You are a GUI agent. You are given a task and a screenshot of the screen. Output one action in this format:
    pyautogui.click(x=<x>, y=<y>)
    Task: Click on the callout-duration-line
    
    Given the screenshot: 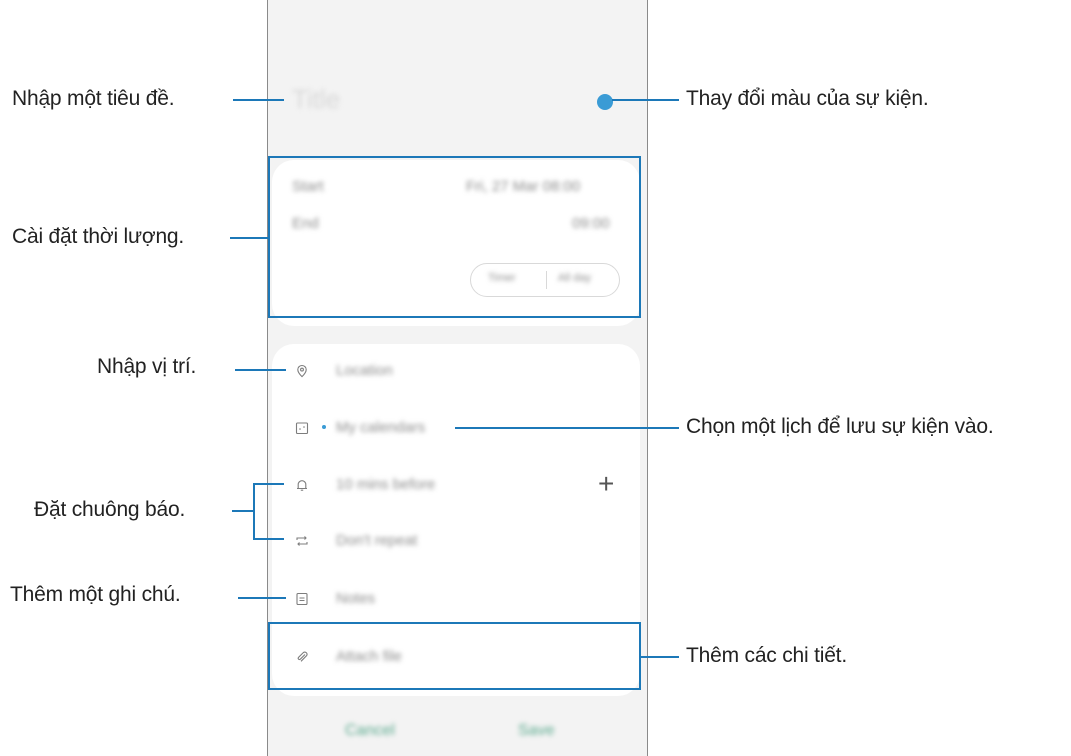 What is the action you would take?
    pyautogui.click(x=249, y=238)
    